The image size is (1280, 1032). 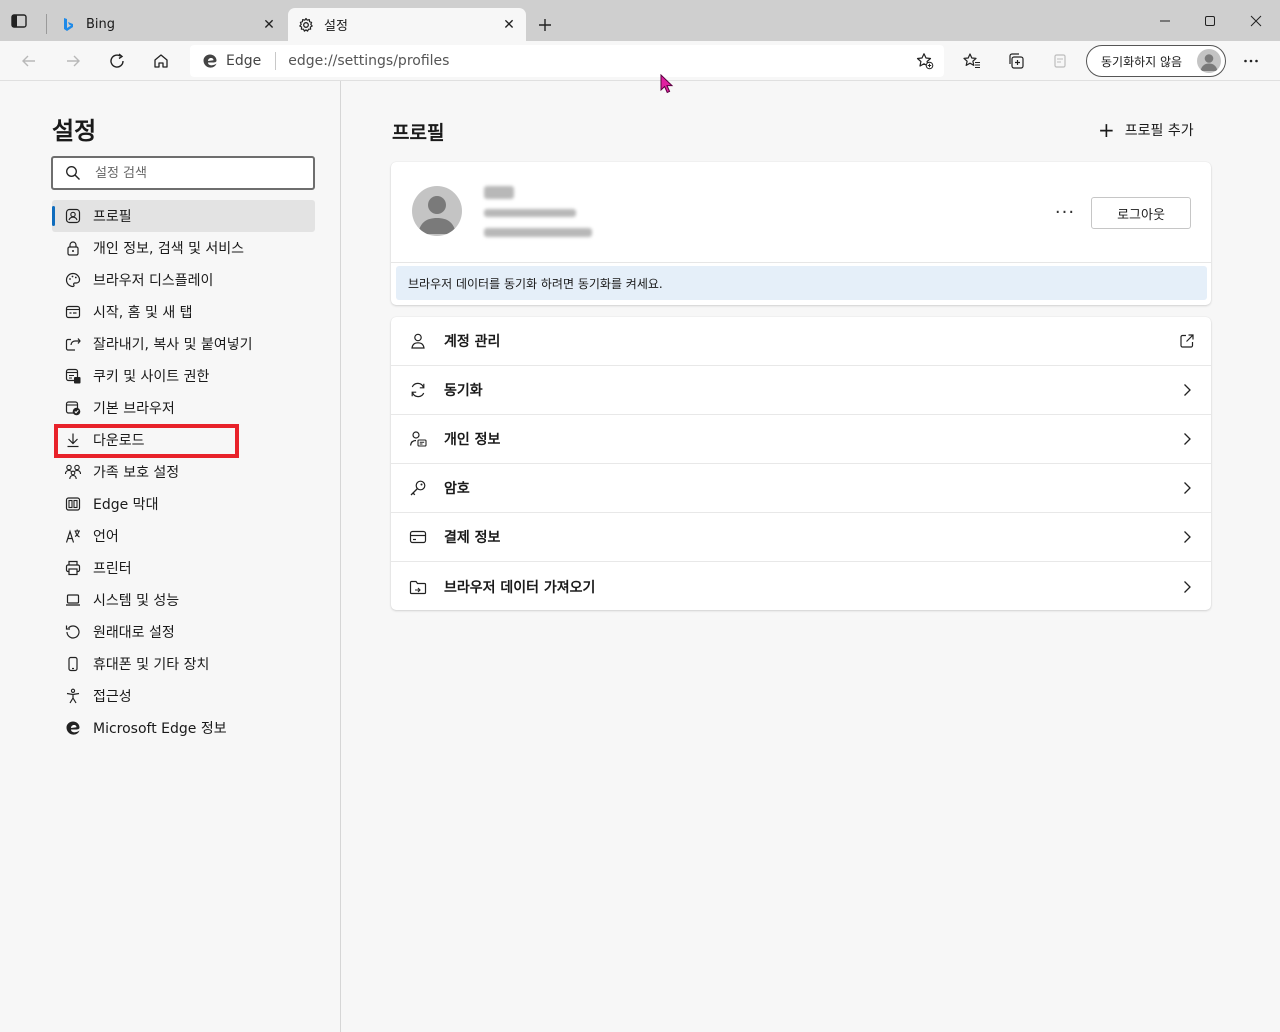 I want to click on collections-icon, so click(x=1016, y=61).